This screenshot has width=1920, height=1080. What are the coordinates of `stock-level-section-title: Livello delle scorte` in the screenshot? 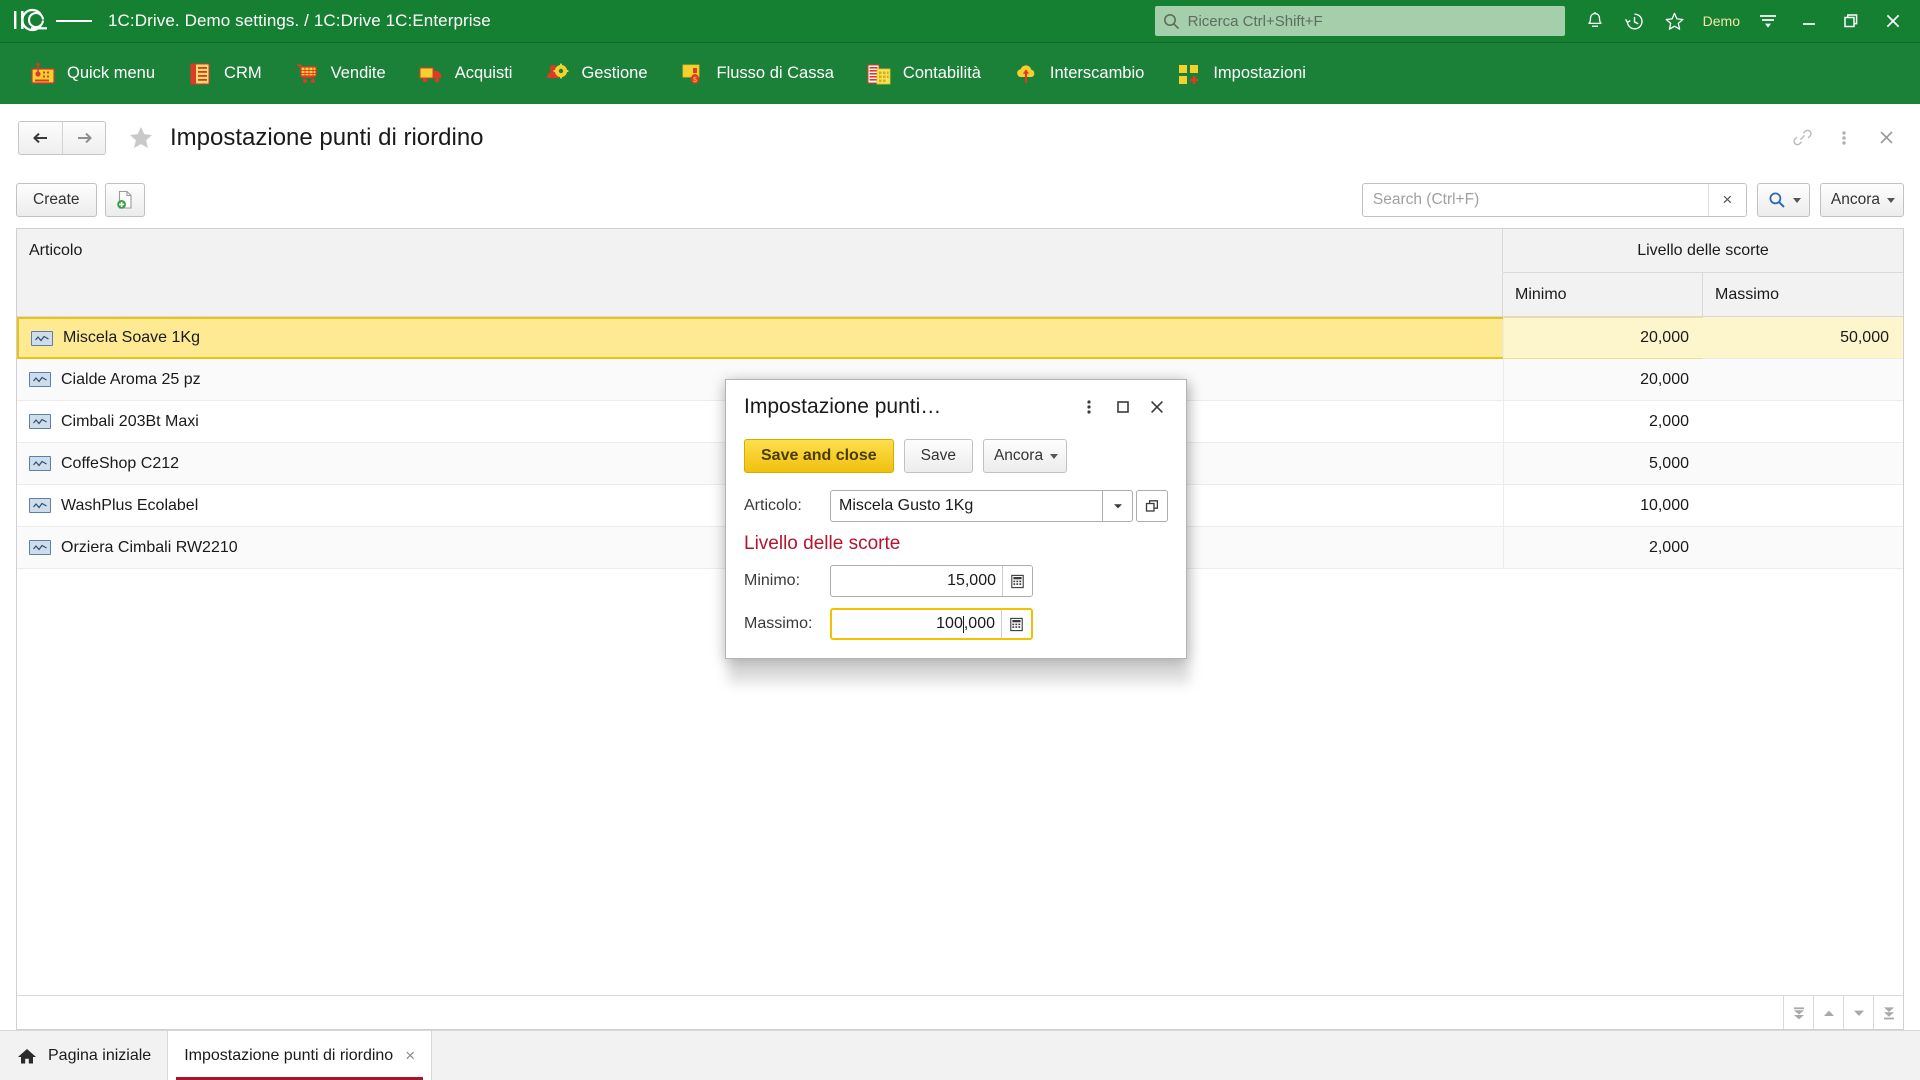 It's located at (822, 543).